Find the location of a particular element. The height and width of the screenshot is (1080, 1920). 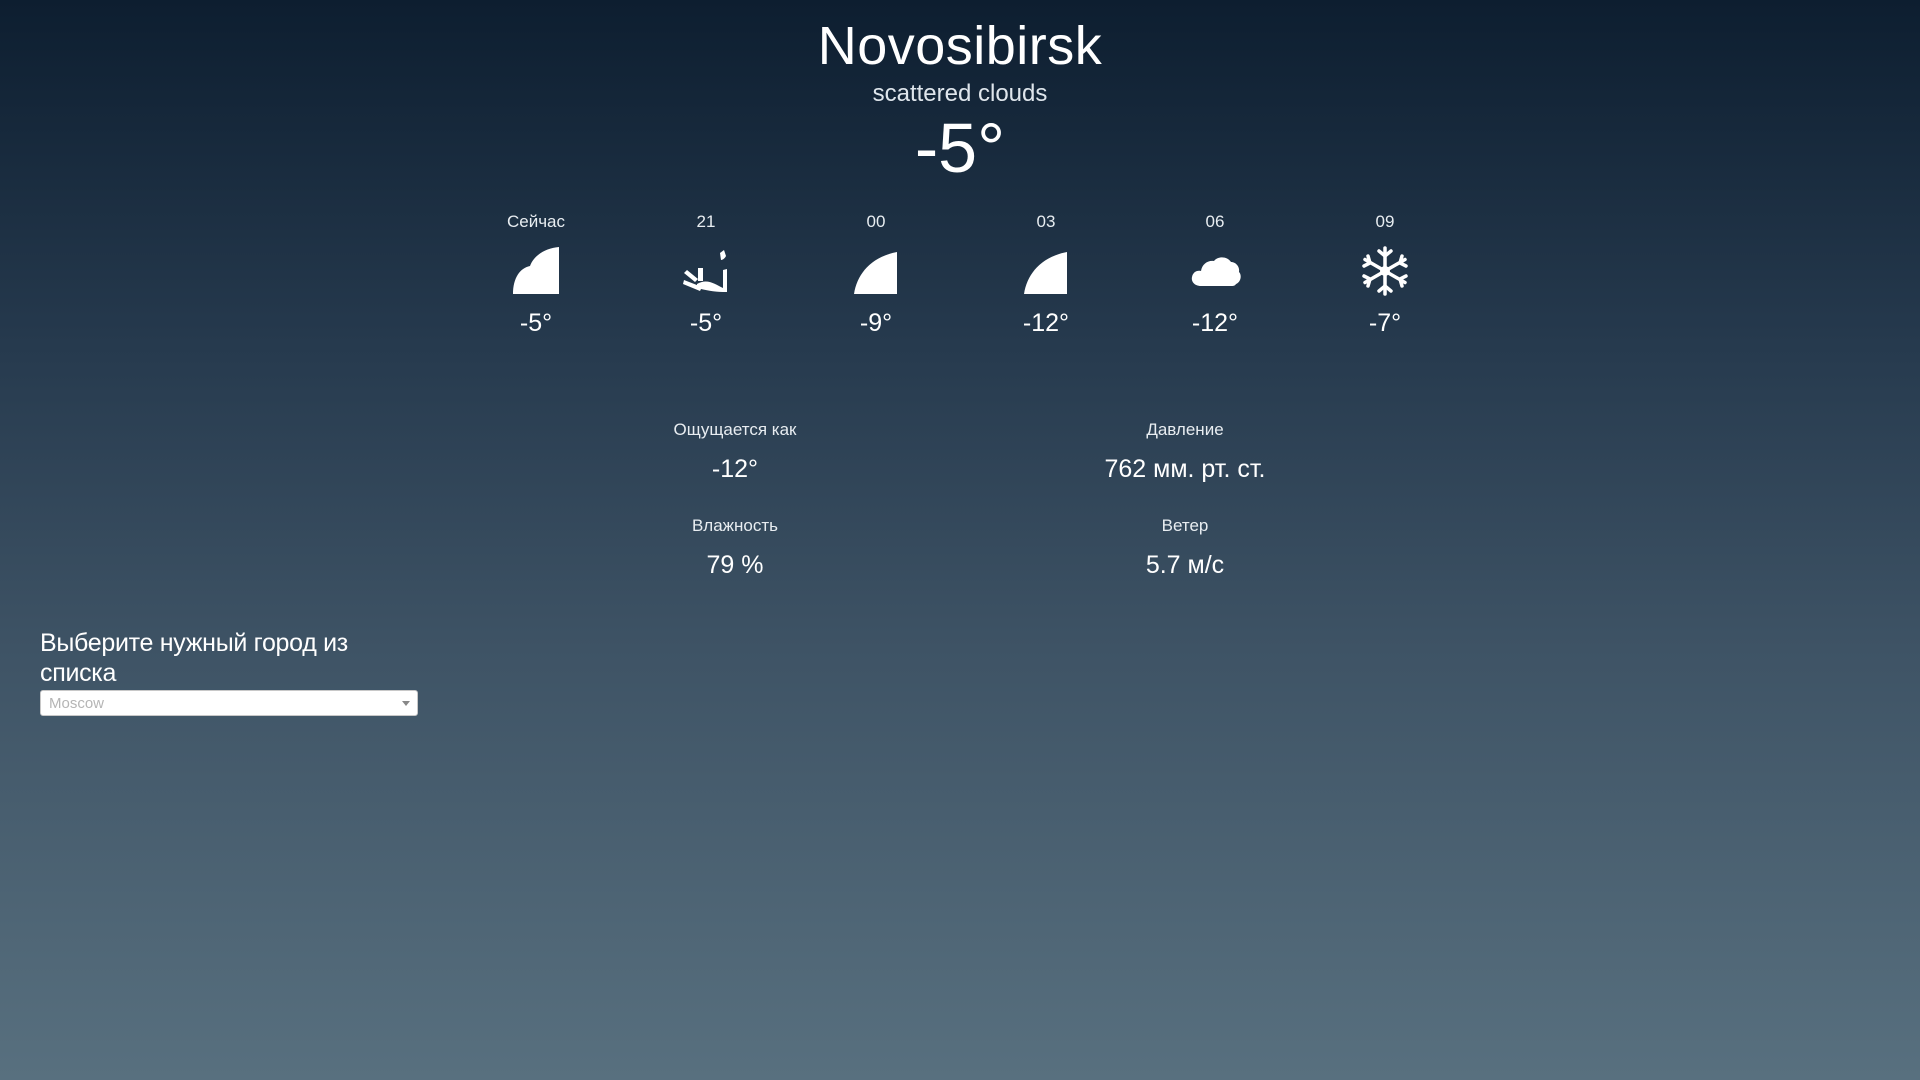

night-partly-icon is located at coordinates (536, 270).